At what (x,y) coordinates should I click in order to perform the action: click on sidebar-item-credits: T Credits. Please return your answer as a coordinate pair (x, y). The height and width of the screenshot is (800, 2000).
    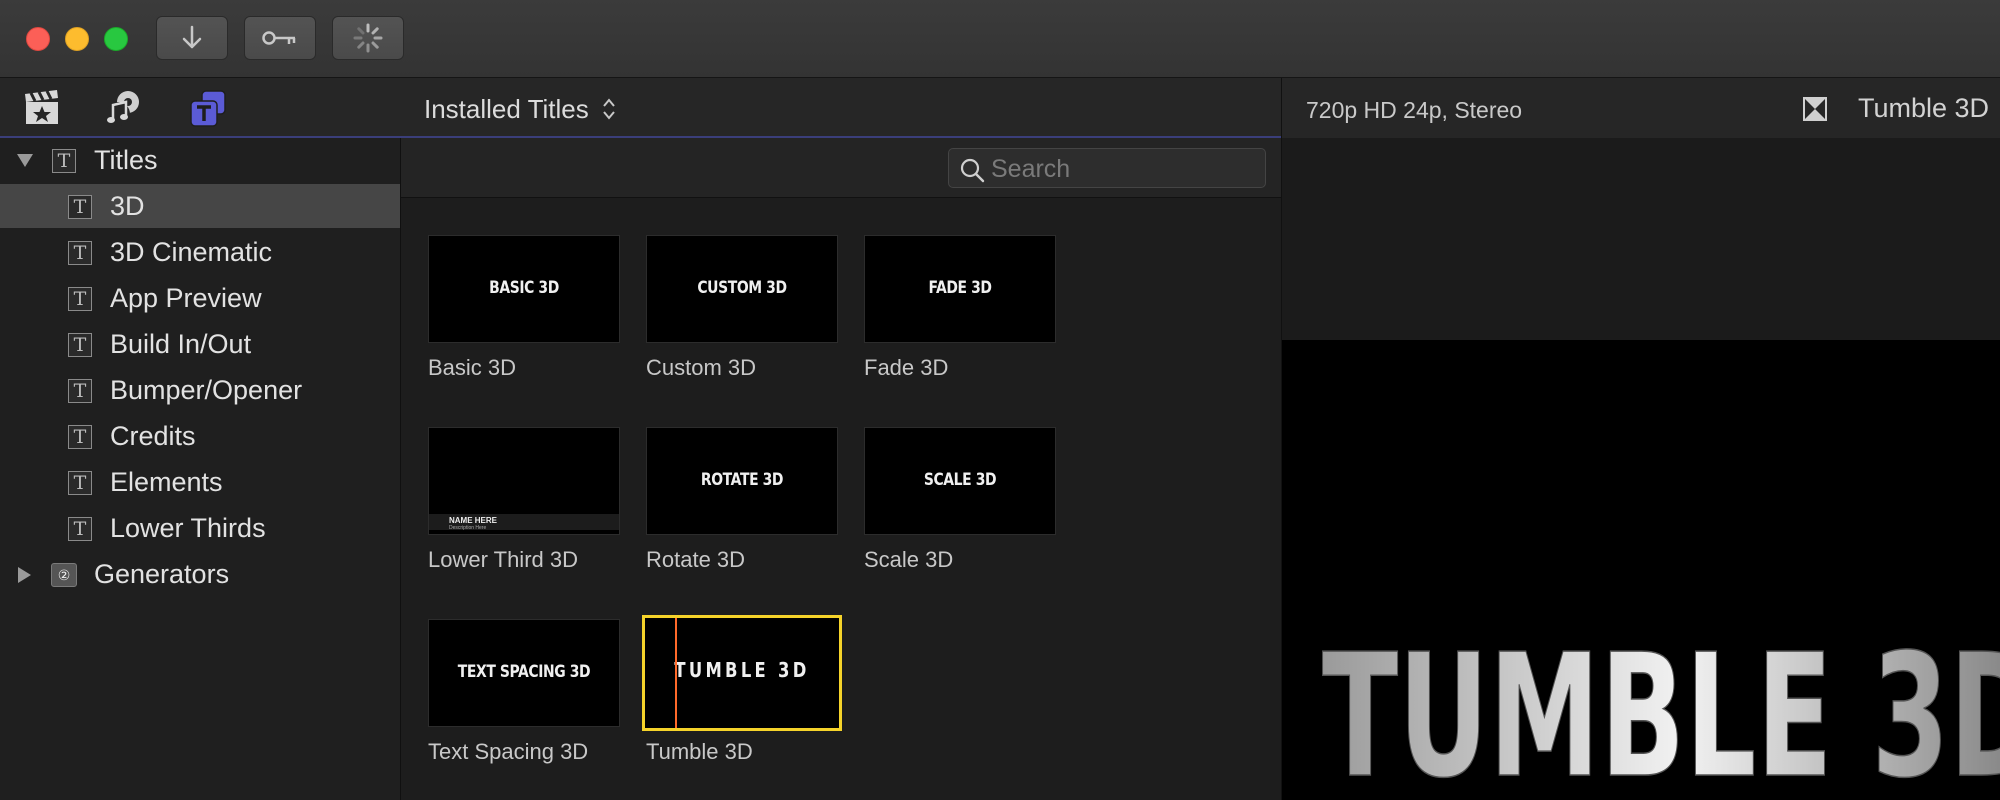
    Looking at the image, I should click on (200, 436).